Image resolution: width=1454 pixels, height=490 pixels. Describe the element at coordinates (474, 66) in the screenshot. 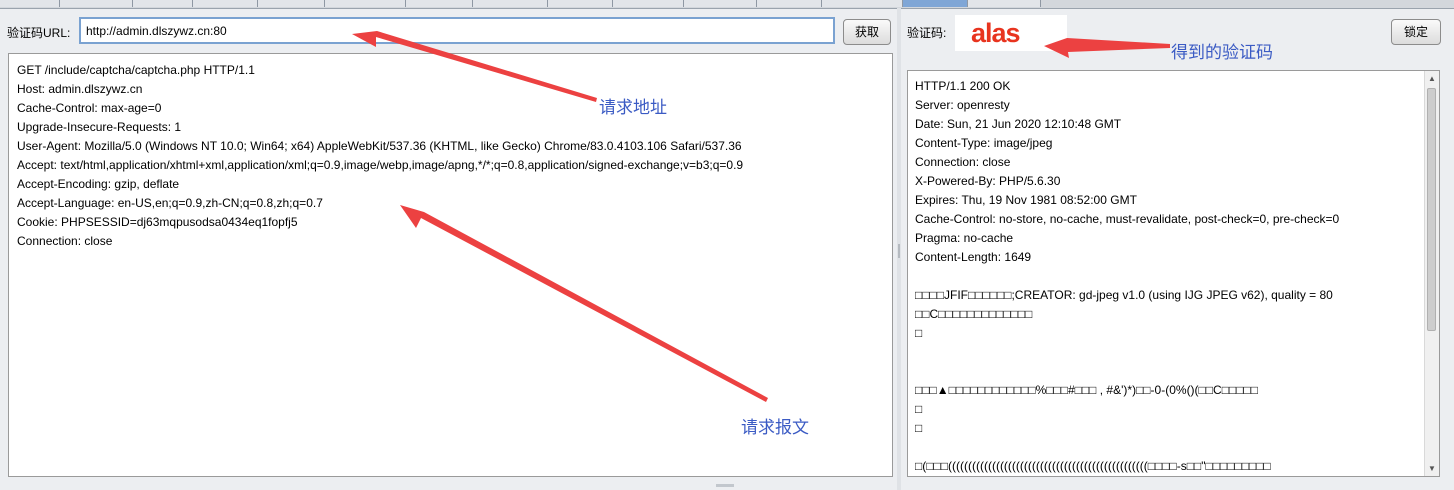

I see `arrow-to-url` at that location.